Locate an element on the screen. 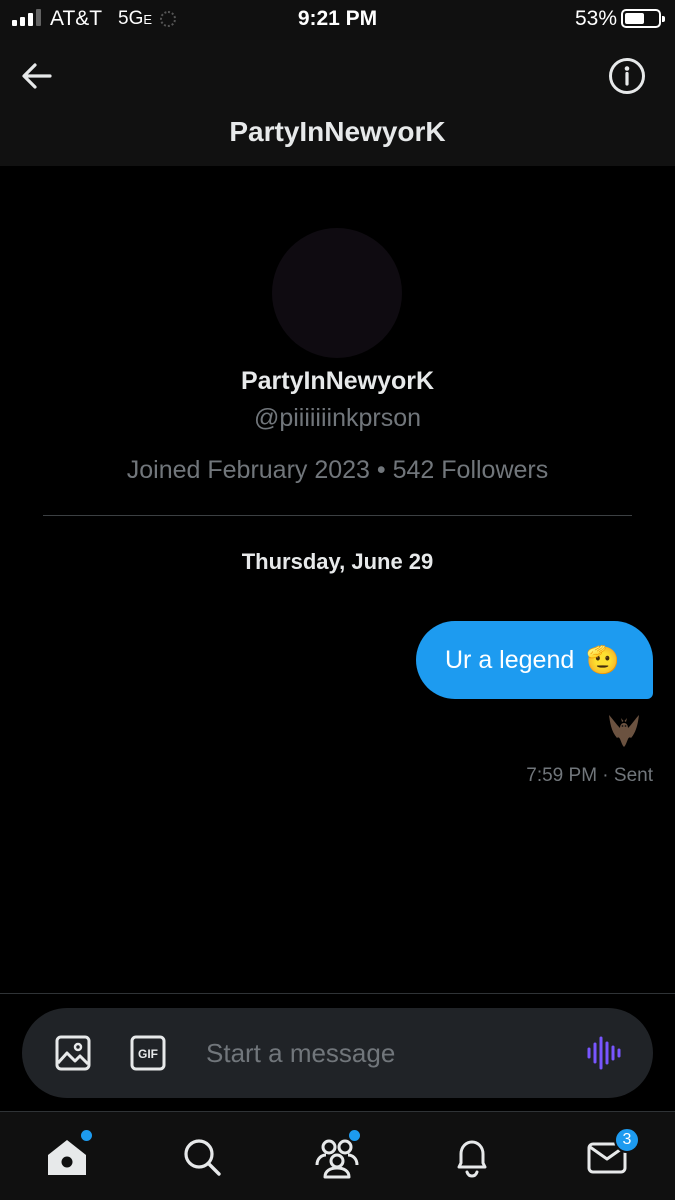 The image size is (675, 1200). sent-message-bubble: Ur a legend 🫡 is located at coordinates (534, 660).